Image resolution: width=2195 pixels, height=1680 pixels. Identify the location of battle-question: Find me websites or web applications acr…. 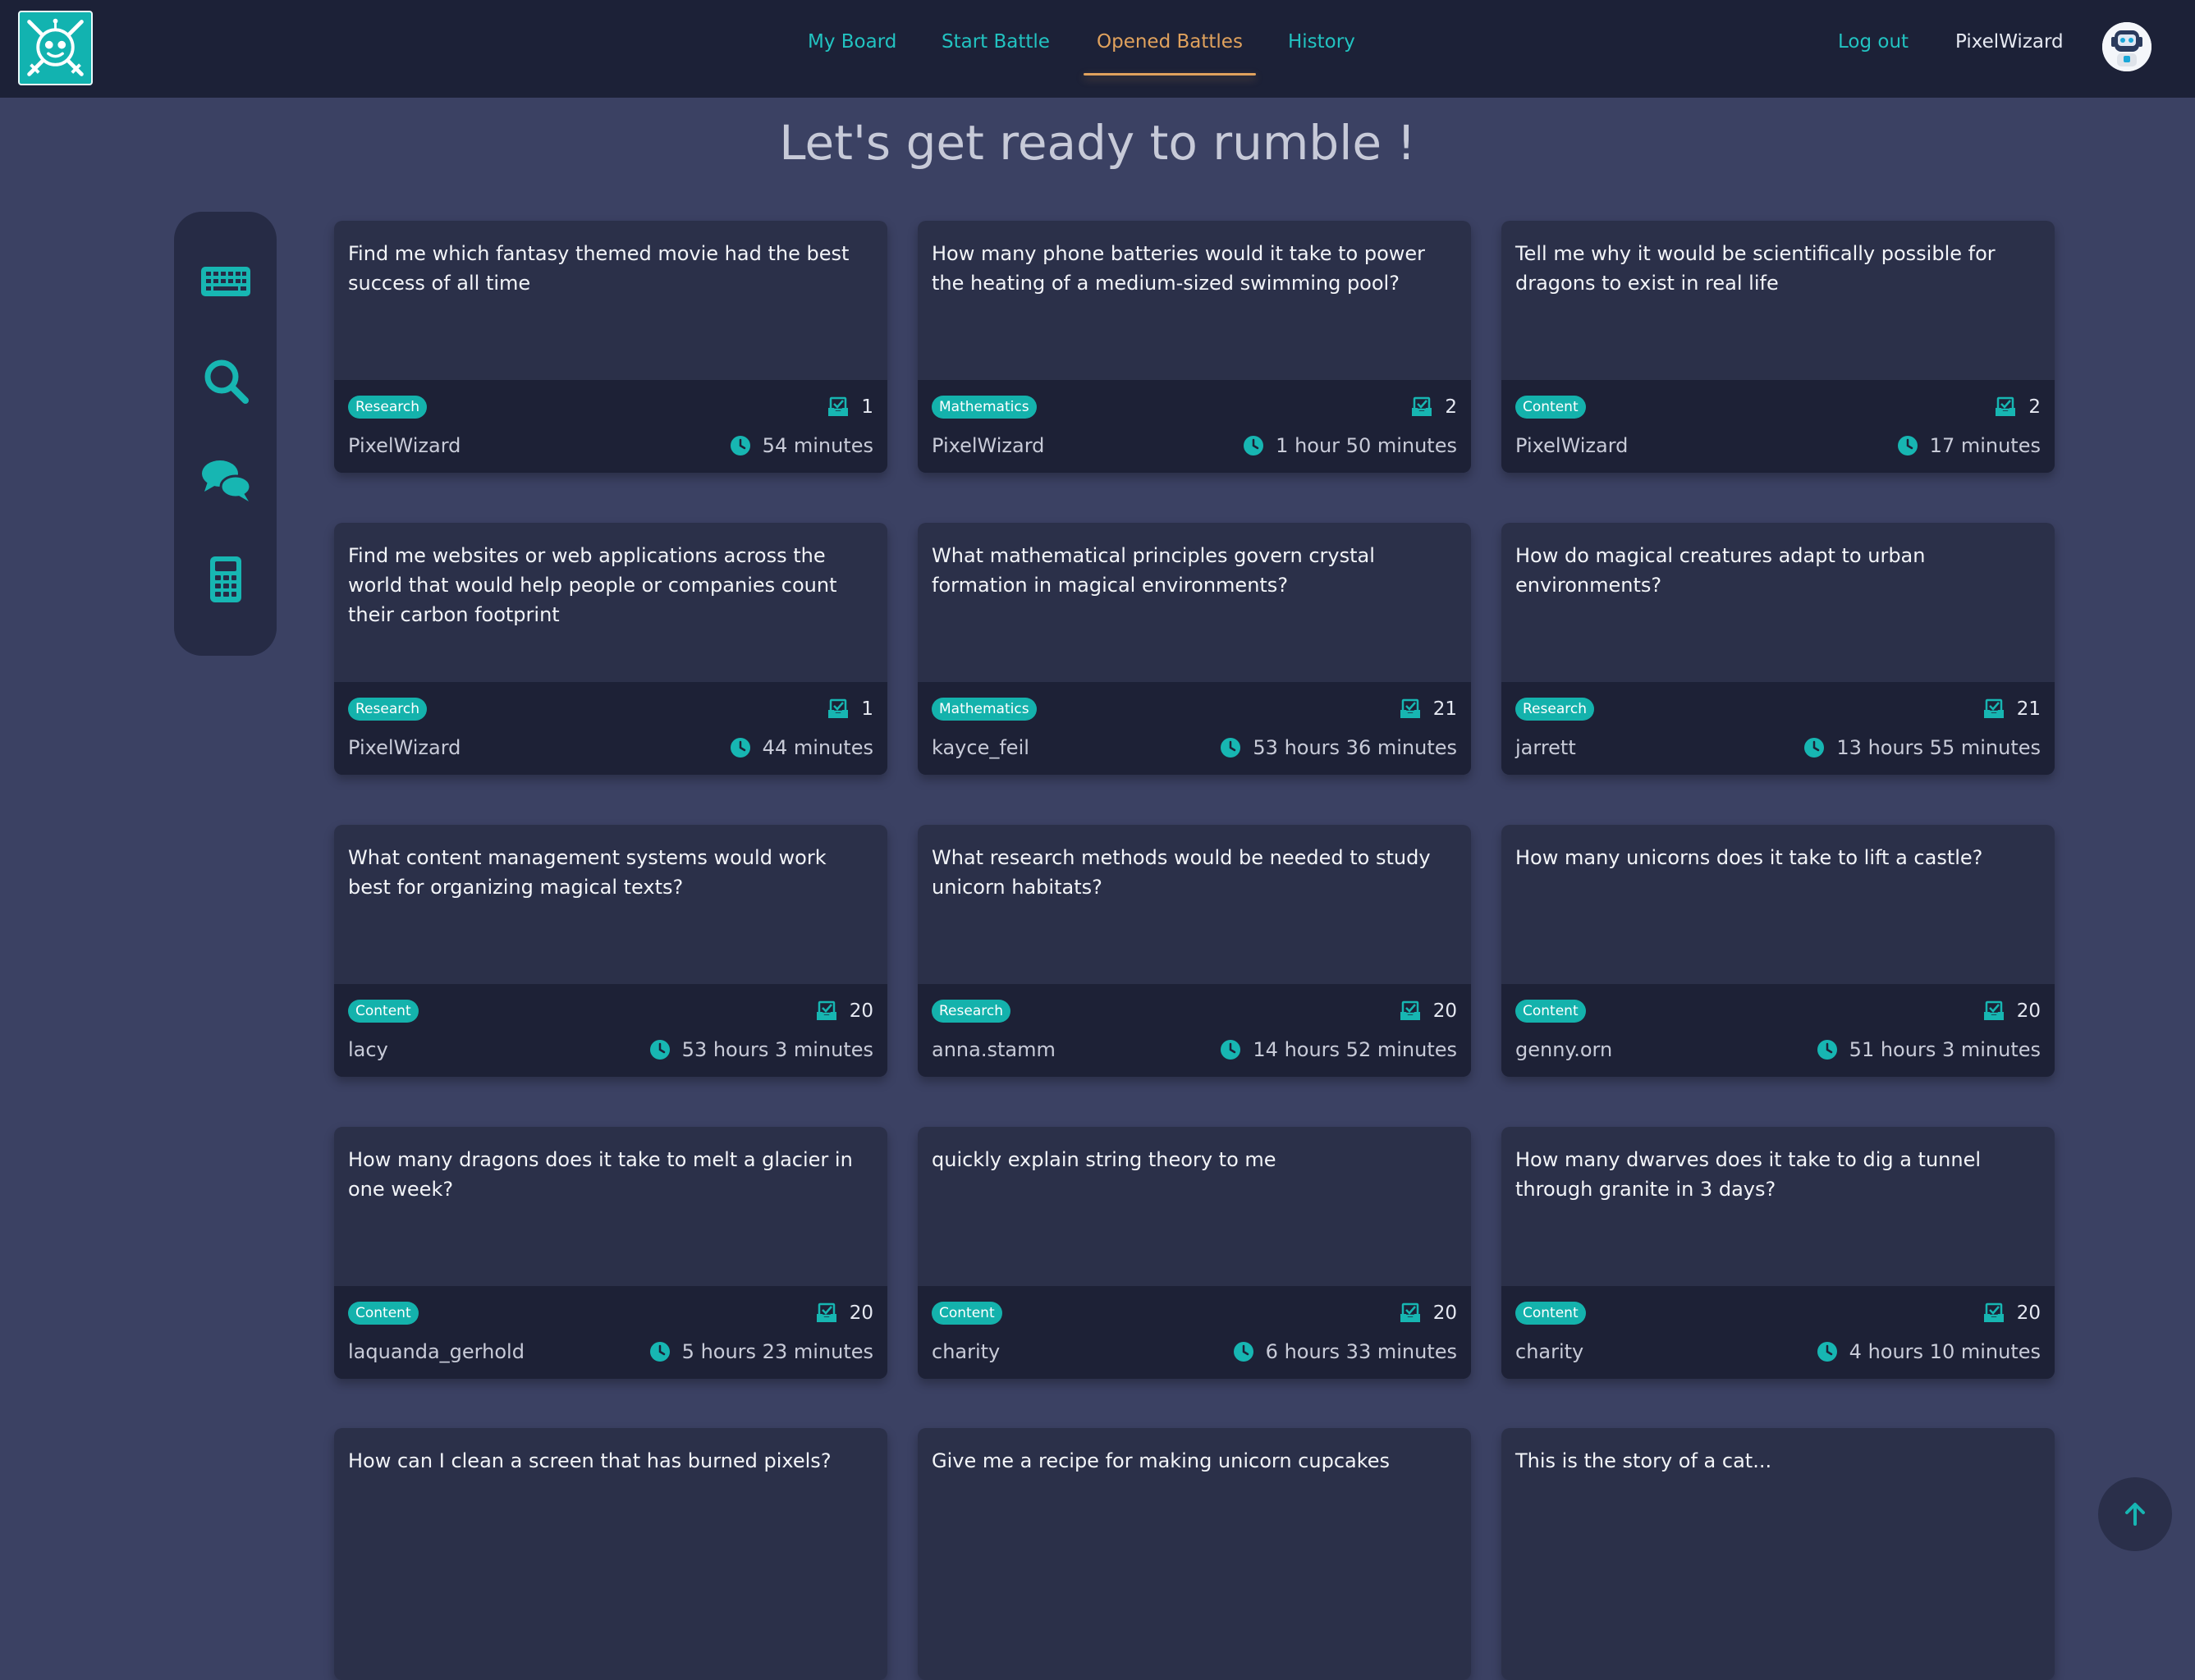
(592, 585).